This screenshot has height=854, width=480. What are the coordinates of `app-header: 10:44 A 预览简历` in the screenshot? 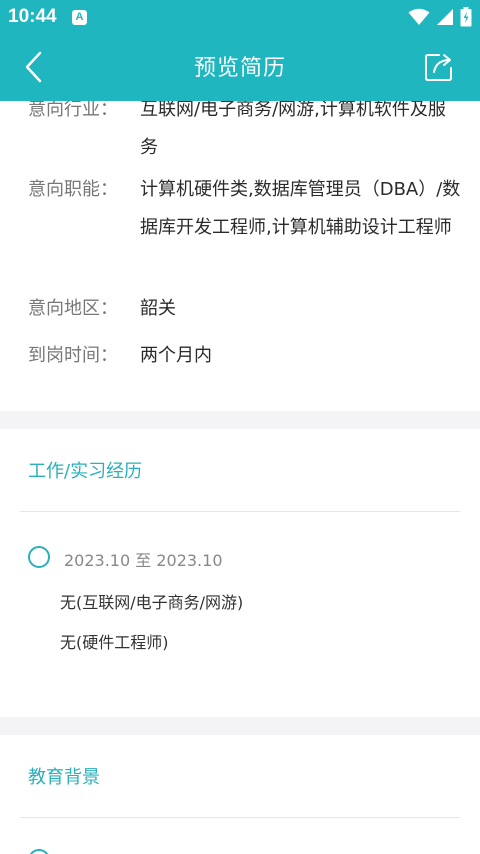 It's located at (240, 50).